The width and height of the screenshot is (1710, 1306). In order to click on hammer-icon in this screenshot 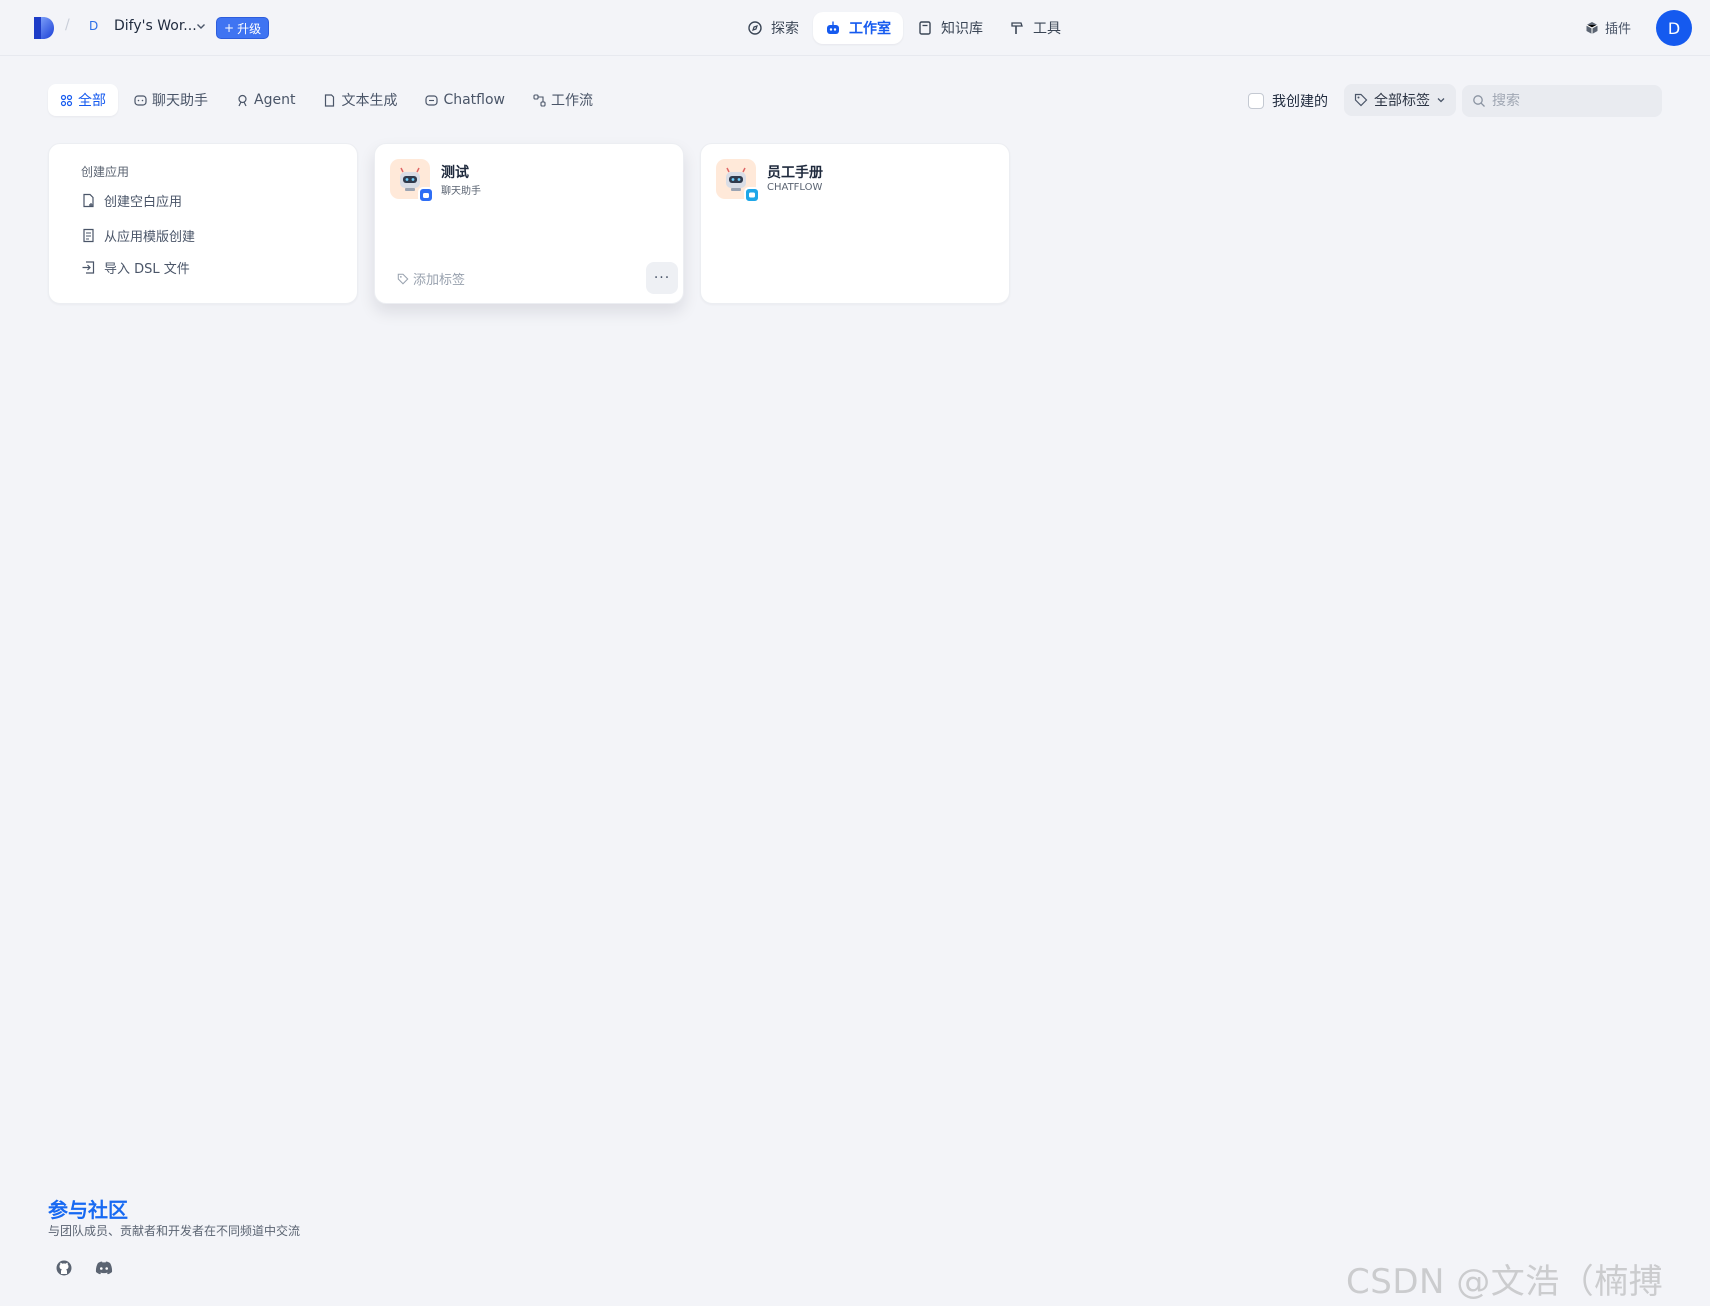, I will do `click(1017, 28)`.